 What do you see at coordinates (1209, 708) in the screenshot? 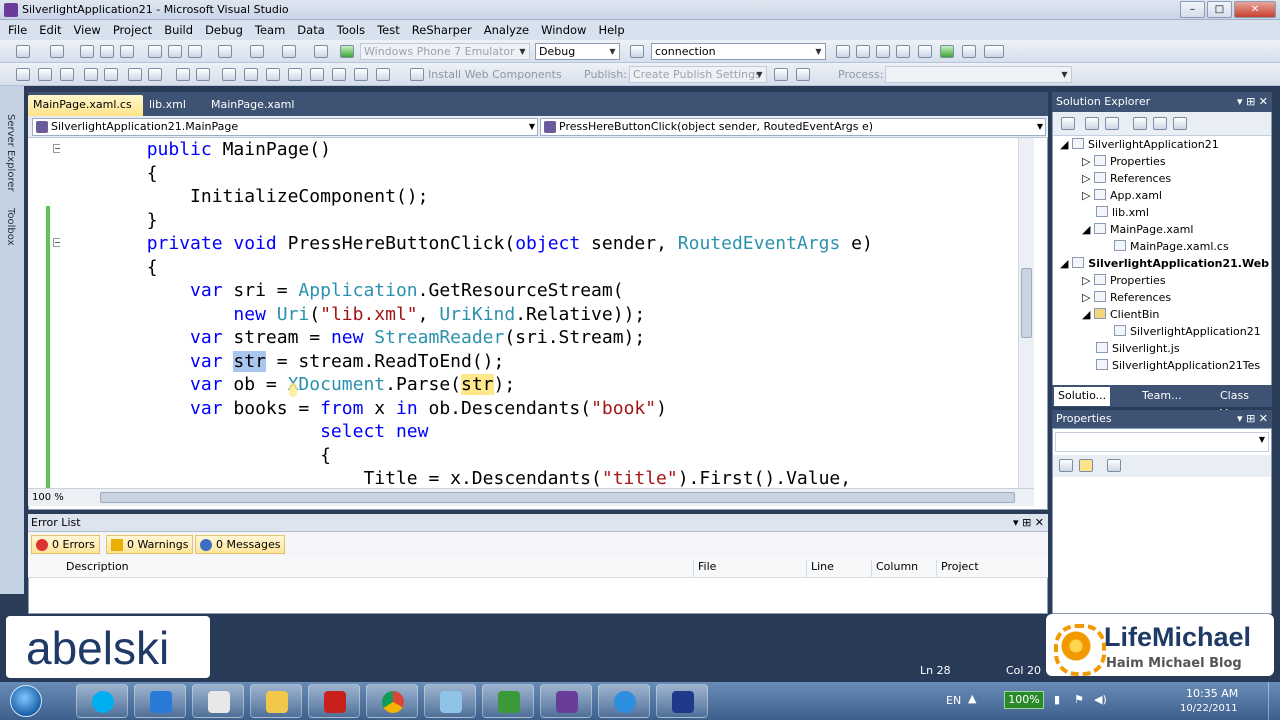
I see `clock-date: 10/22/2011` at bounding box center [1209, 708].